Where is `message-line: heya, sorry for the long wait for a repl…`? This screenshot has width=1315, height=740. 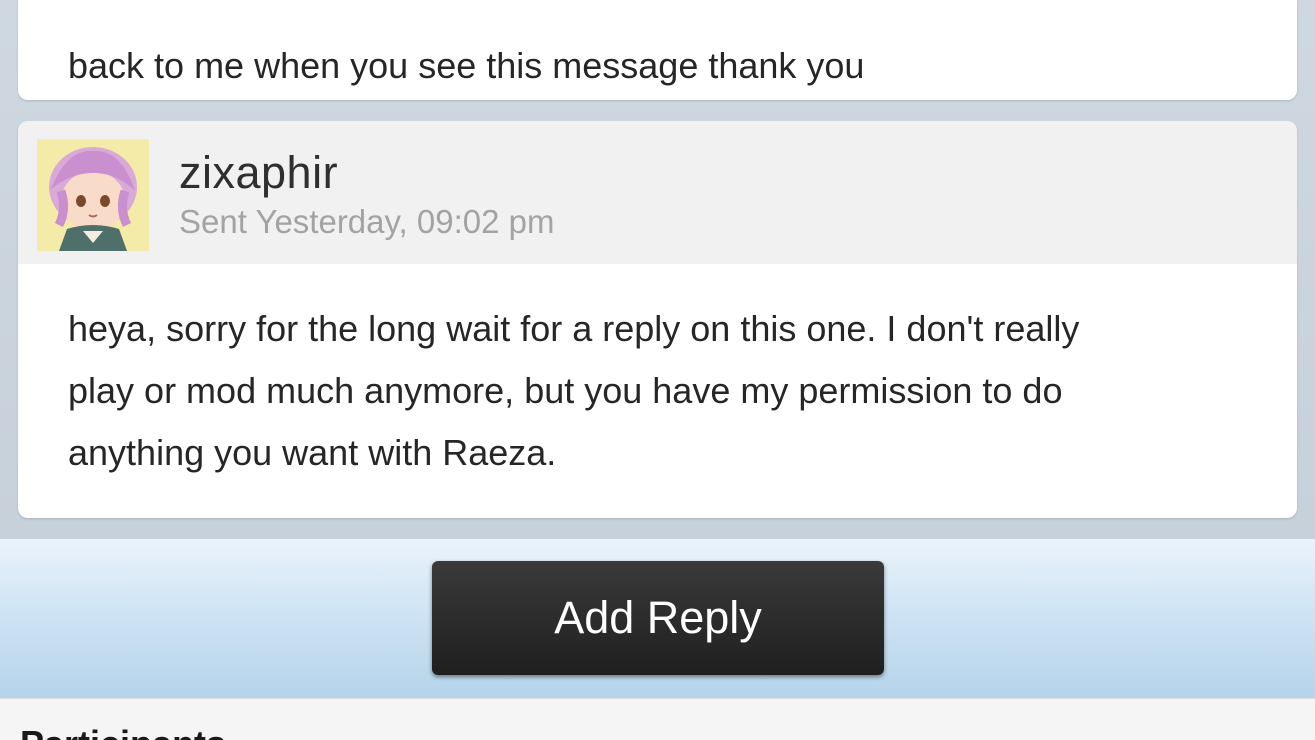
message-line: heya, sorry for the long wait for a repl… is located at coordinates (574, 328).